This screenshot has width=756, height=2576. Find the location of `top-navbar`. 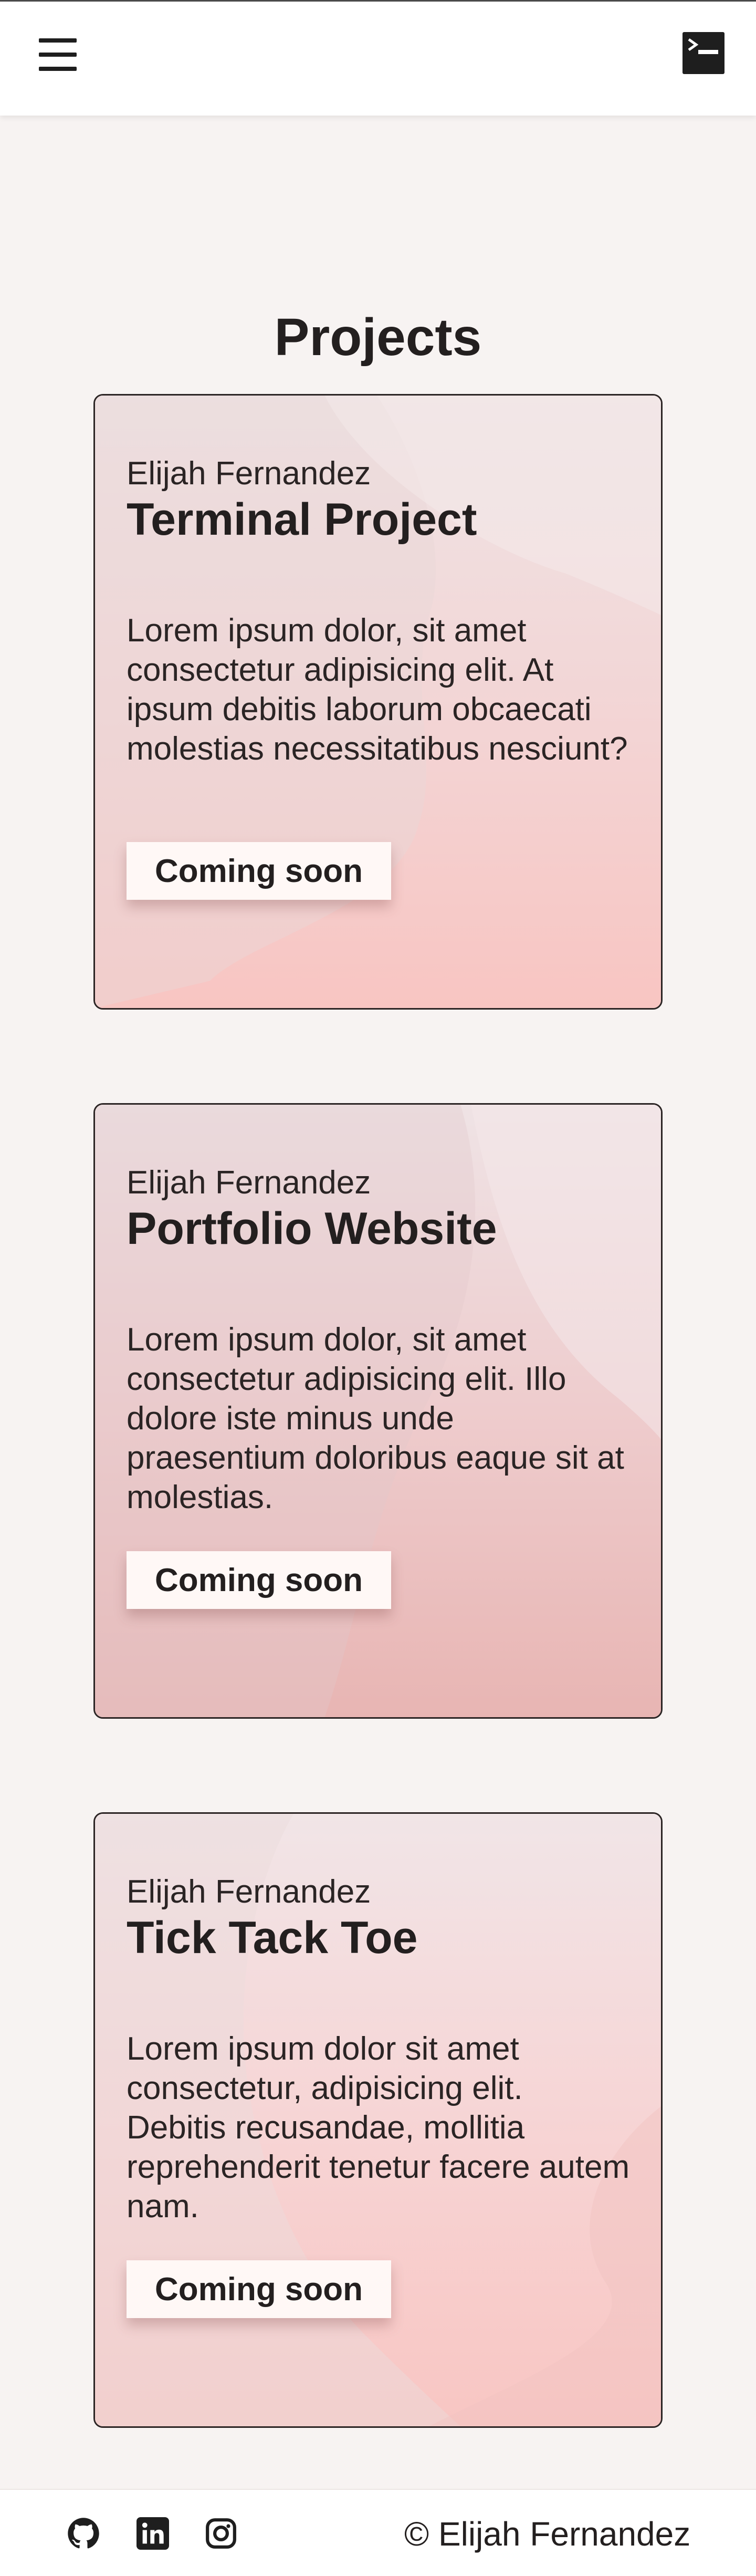

top-navbar is located at coordinates (378, 58).